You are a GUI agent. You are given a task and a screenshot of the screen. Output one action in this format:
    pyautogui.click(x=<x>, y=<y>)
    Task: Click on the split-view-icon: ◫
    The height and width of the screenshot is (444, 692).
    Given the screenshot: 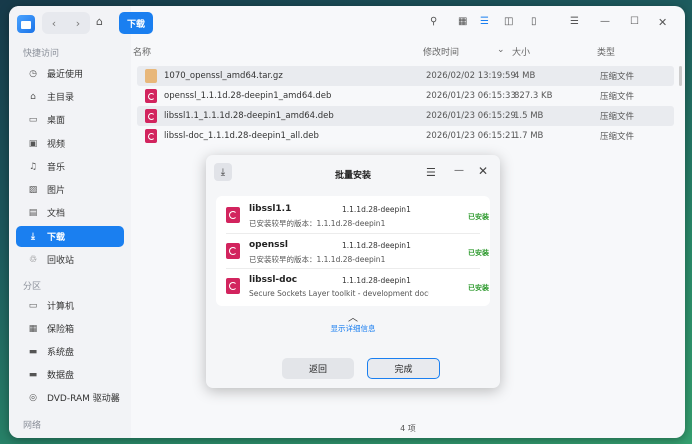 What is the action you would take?
    pyautogui.click(x=508, y=21)
    